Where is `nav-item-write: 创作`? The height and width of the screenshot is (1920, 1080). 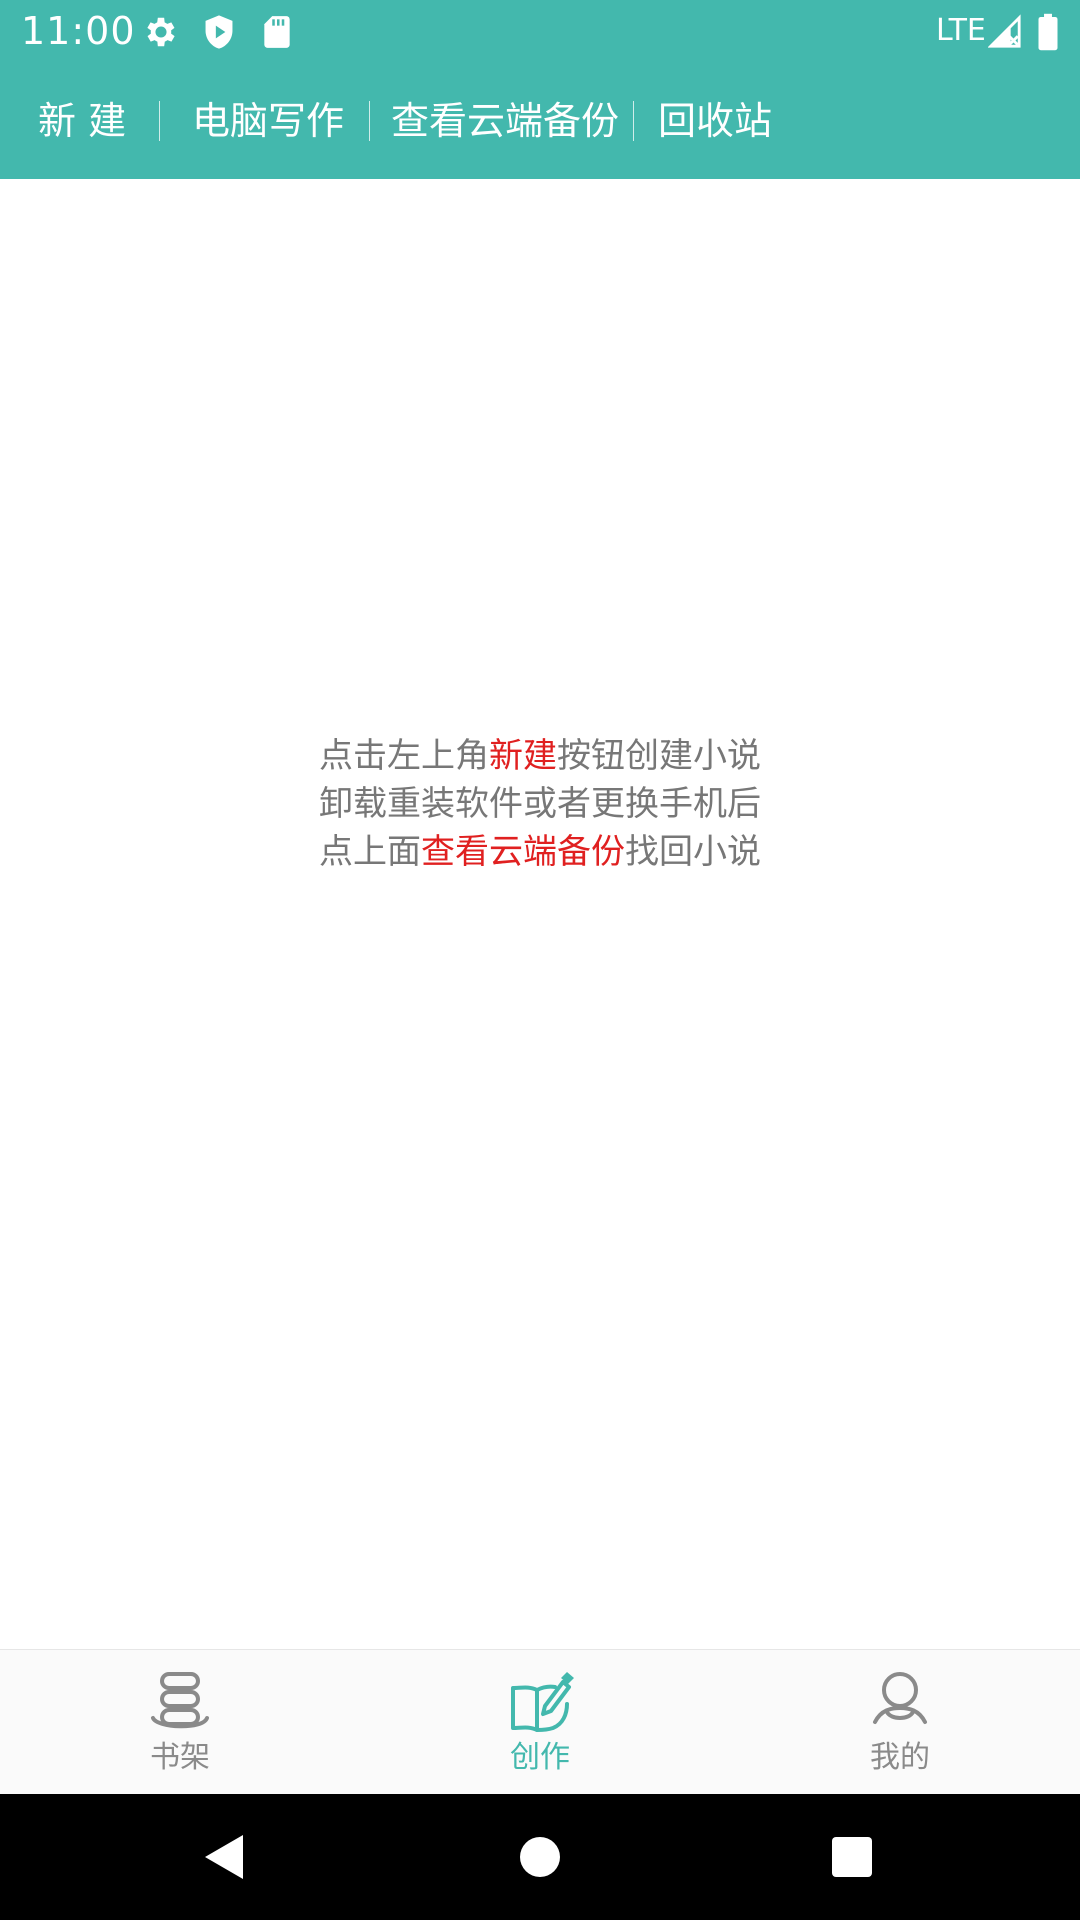
nav-item-write: 创作 is located at coordinates (540, 1722).